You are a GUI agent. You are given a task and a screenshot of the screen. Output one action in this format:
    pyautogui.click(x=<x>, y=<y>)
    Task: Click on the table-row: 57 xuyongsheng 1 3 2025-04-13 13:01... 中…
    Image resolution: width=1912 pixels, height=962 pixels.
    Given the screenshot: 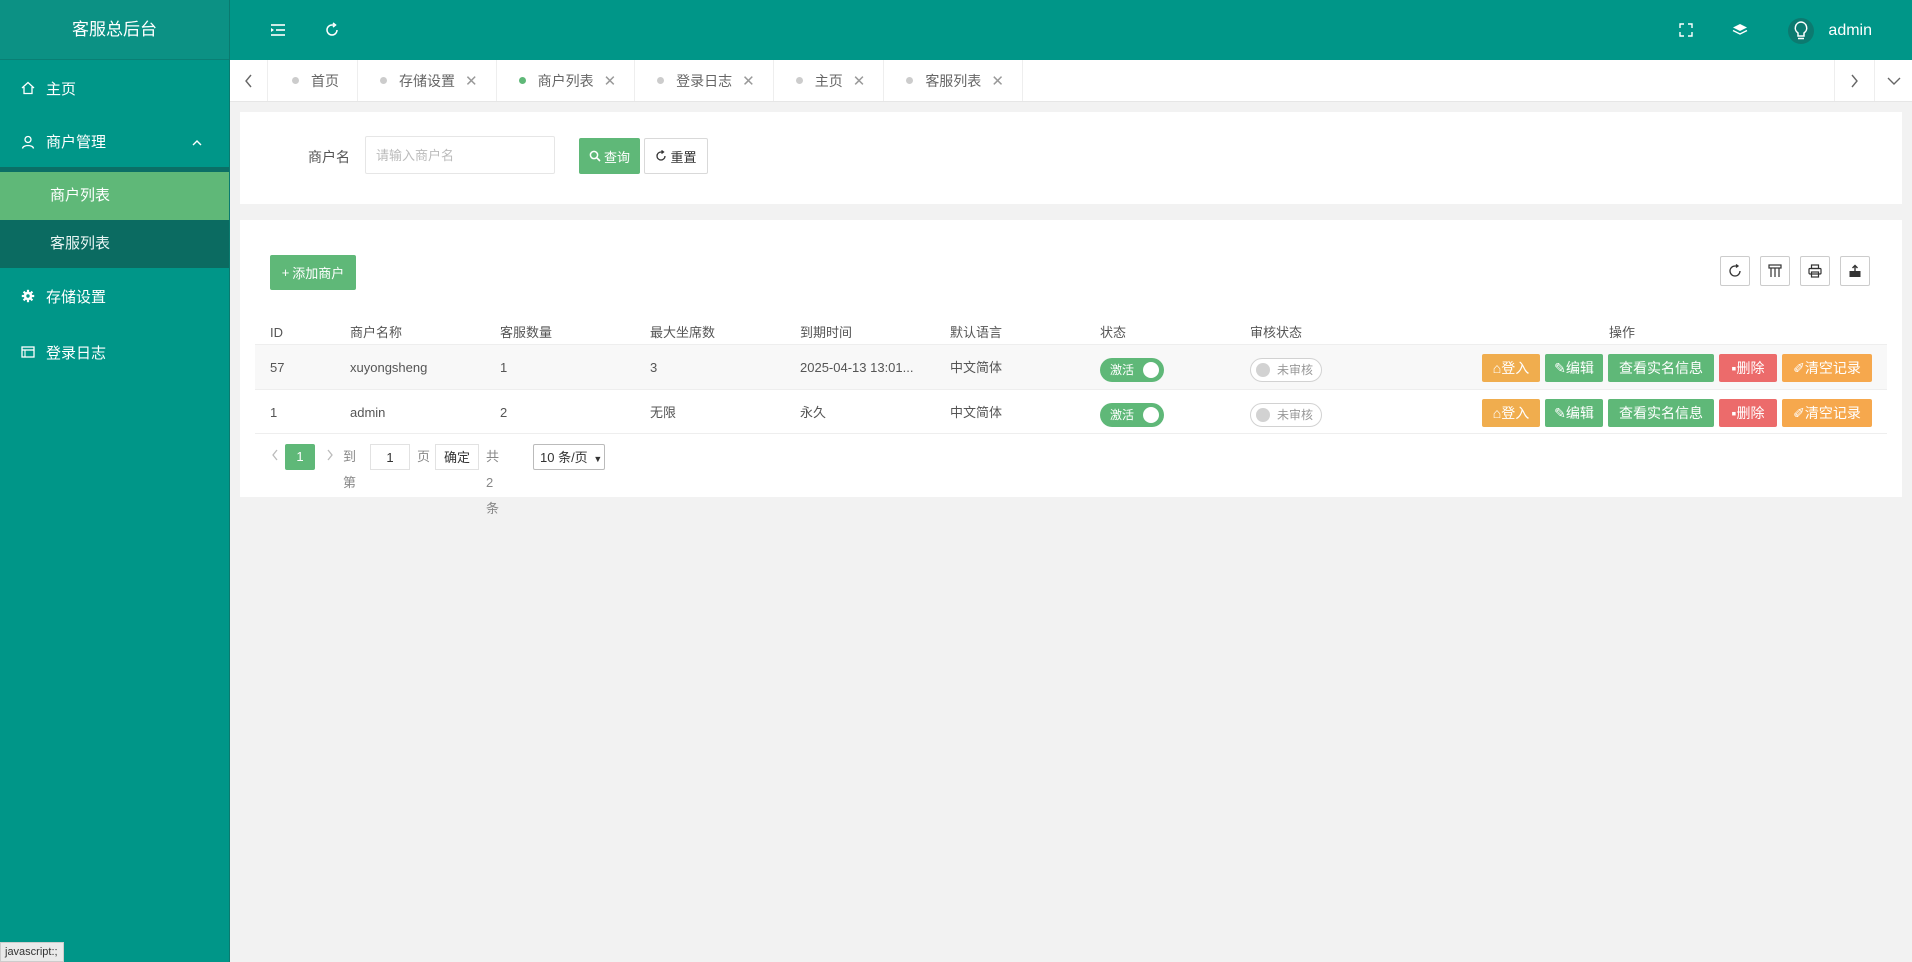 What is the action you would take?
    pyautogui.click(x=1071, y=366)
    